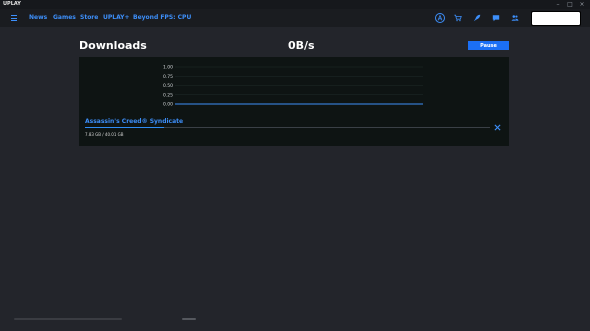 The height and width of the screenshot is (331, 590). Describe the element at coordinates (295, 4) in the screenshot. I see `title-bar: UPLAY – □ ×` at that location.